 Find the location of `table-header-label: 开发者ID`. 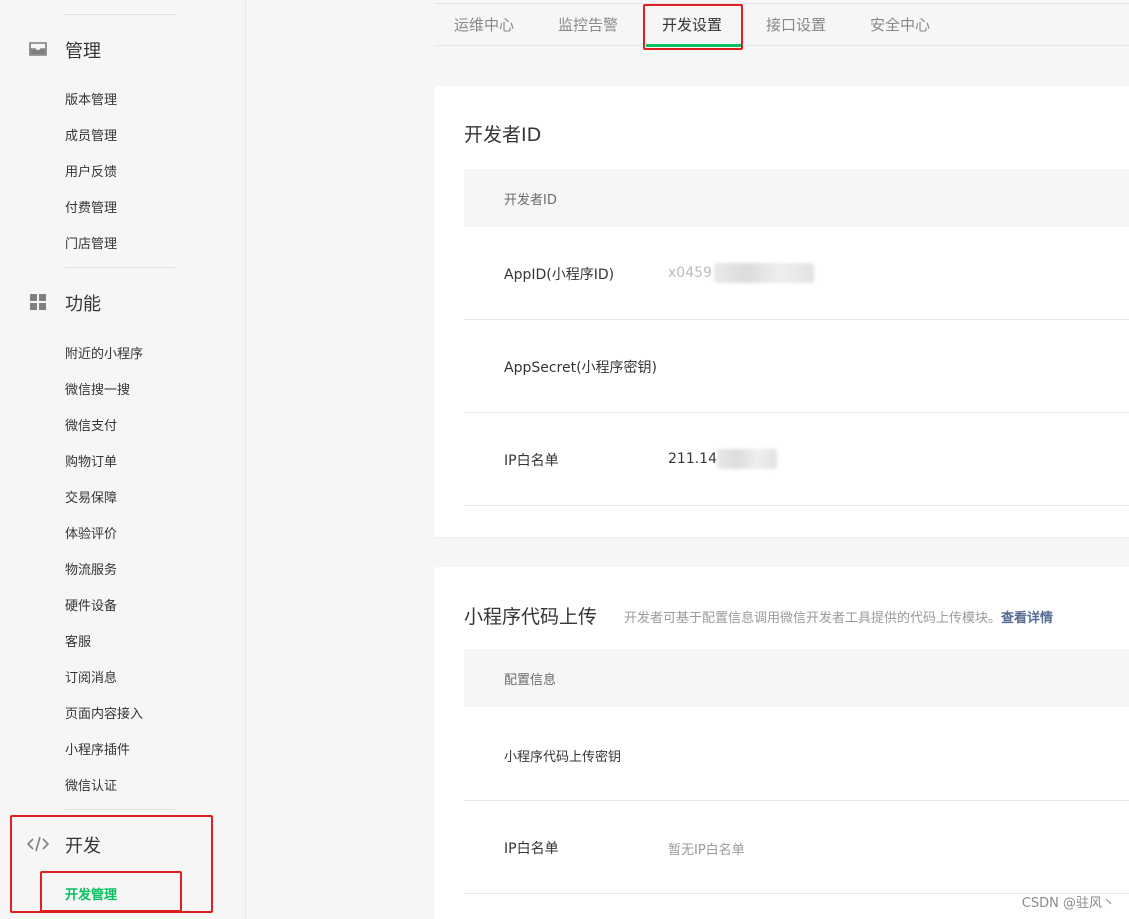

table-header-label: 开发者ID is located at coordinates (530, 200).